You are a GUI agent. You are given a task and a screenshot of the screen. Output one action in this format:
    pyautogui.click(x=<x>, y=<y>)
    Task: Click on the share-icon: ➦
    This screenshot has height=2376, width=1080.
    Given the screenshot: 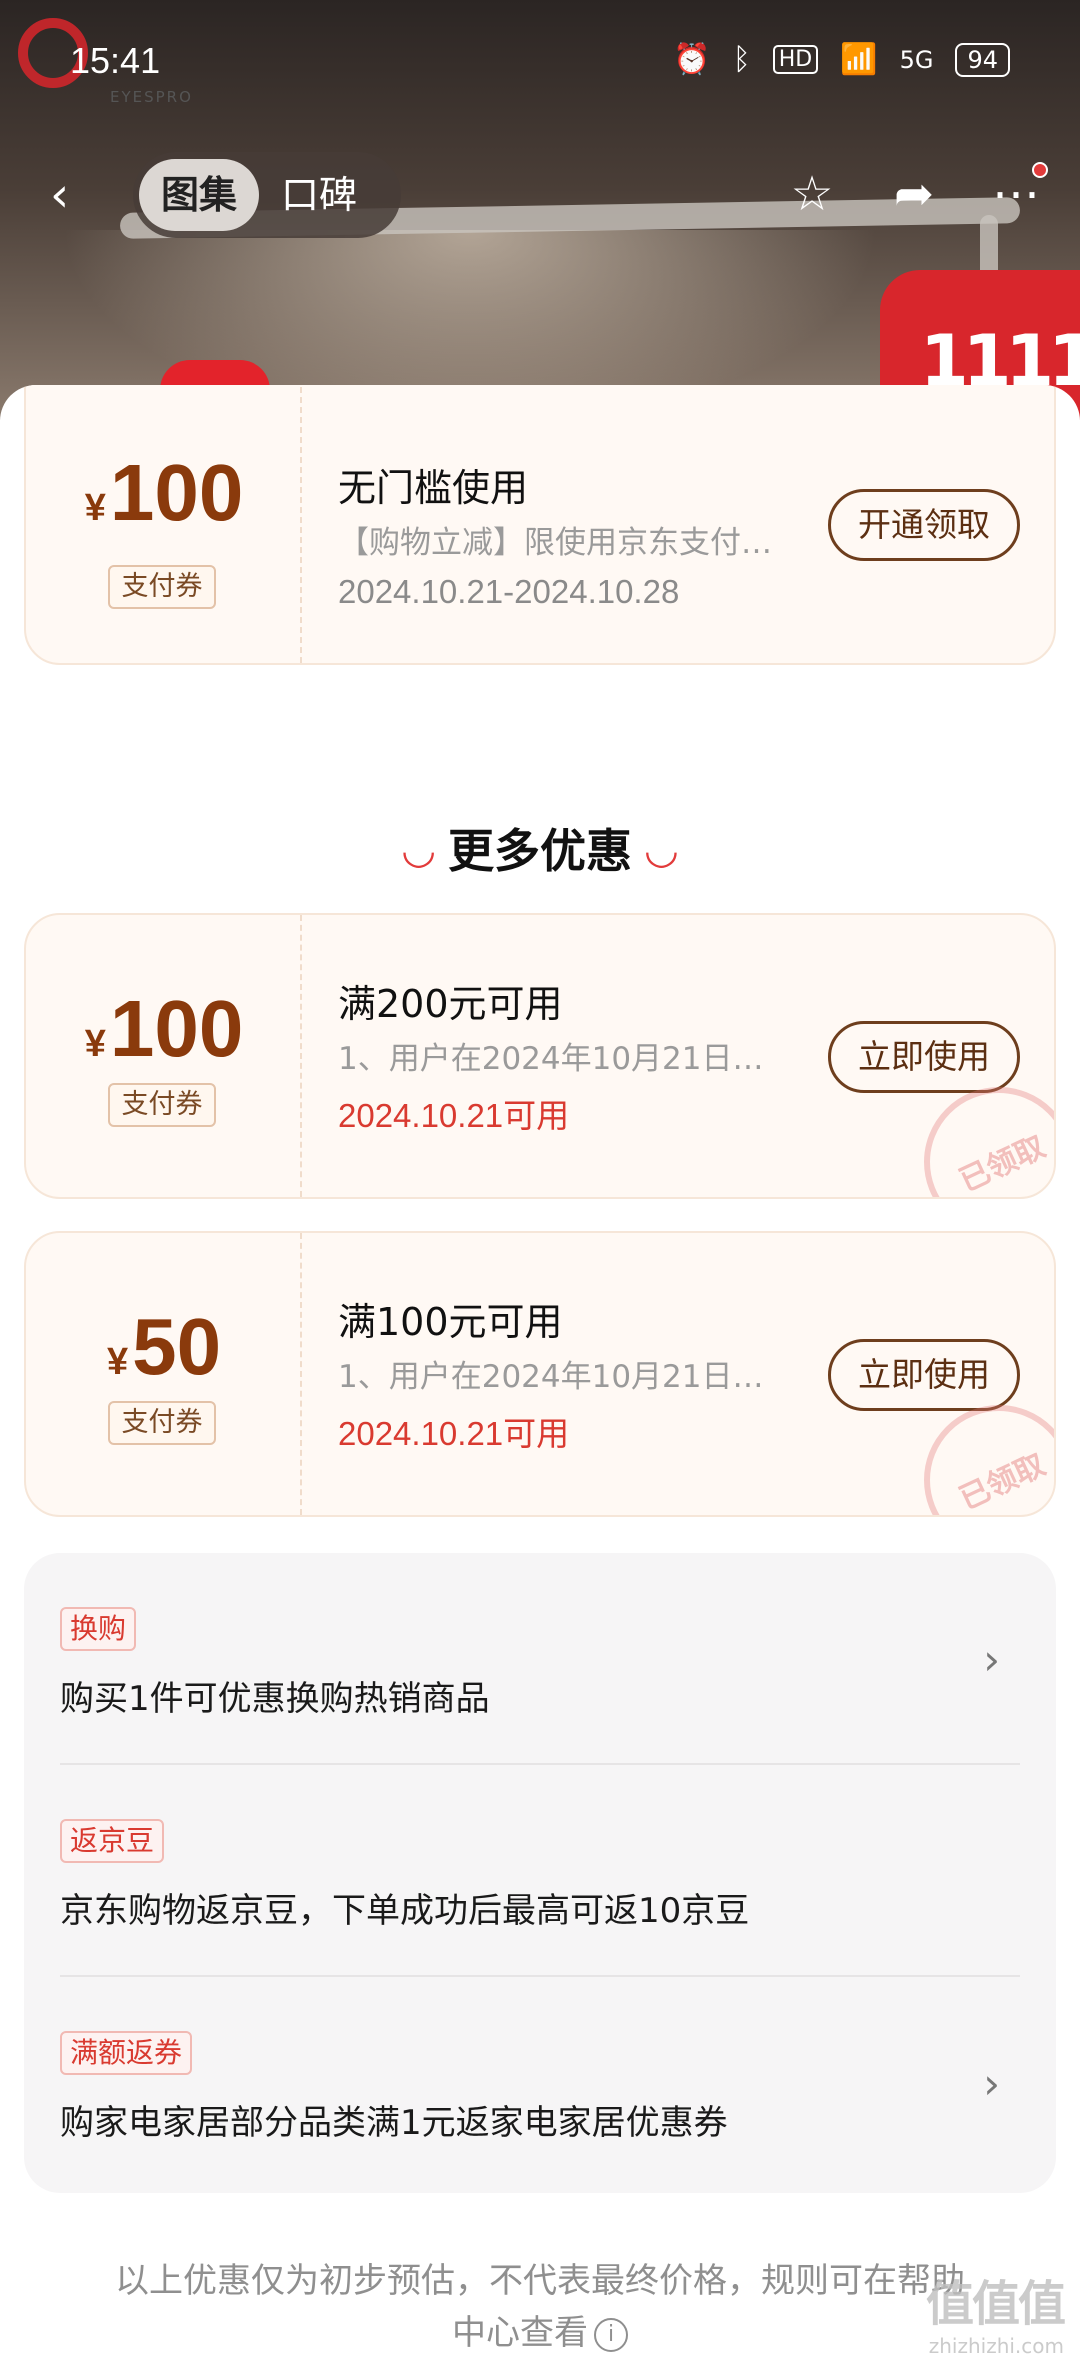 What is the action you would take?
    pyautogui.click(x=914, y=194)
    